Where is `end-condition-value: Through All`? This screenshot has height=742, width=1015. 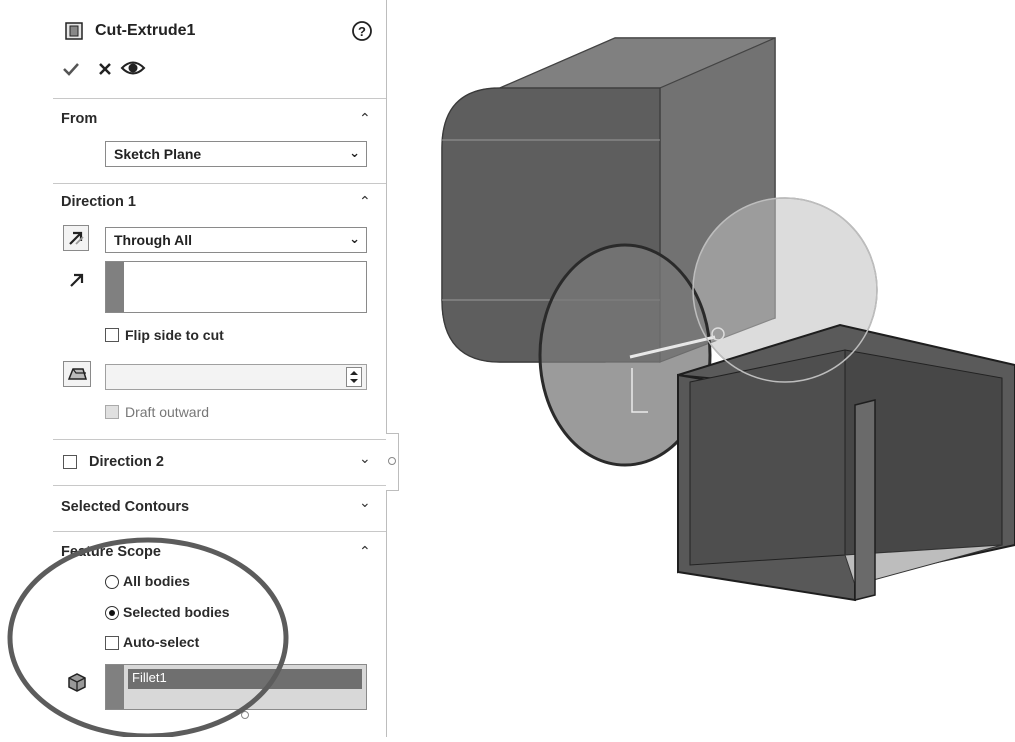
end-condition-value: Through All is located at coordinates (153, 240).